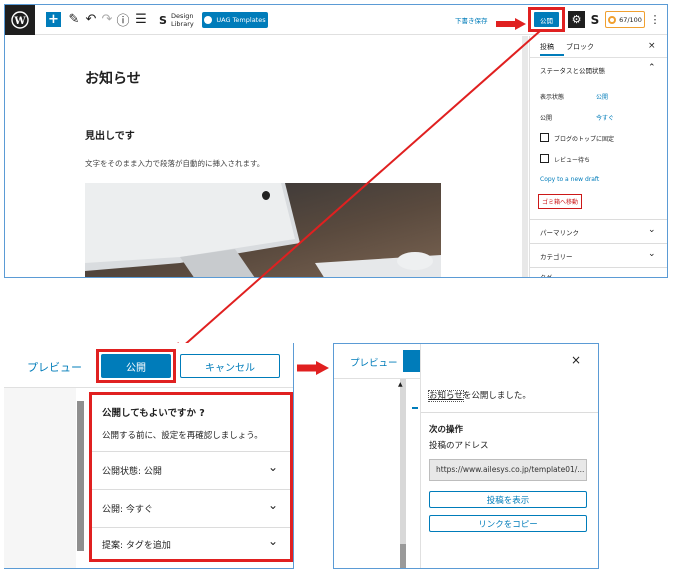  I want to click on copy-link-button: リンクをコピー, so click(508, 523).